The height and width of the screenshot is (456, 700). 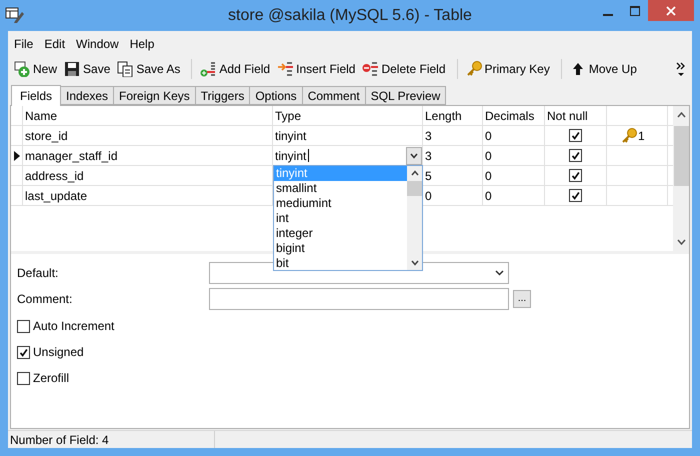 What do you see at coordinates (340, 248) in the screenshot?
I see `dropdown-option: bigint` at bounding box center [340, 248].